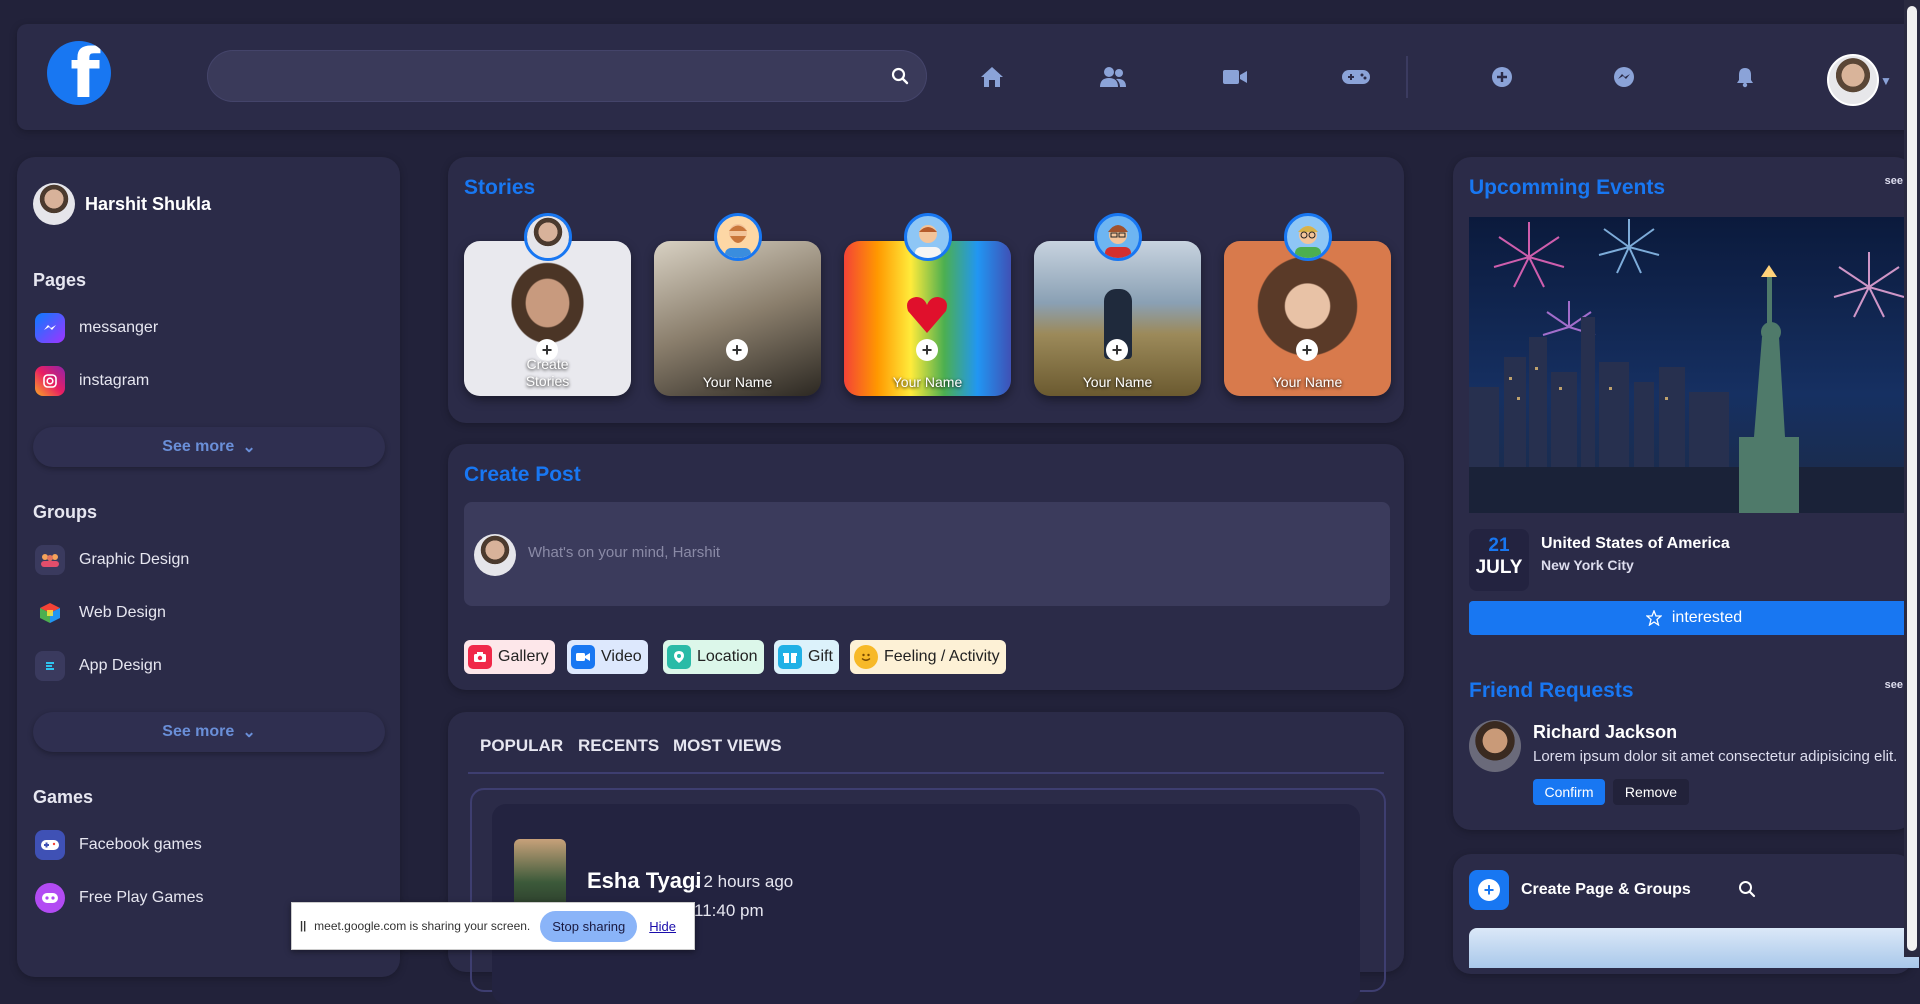 The image size is (1920, 1004). What do you see at coordinates (522, 474) in the screenshot?
I see `create-post-title: Create Post` at bounding box center [522, 474].